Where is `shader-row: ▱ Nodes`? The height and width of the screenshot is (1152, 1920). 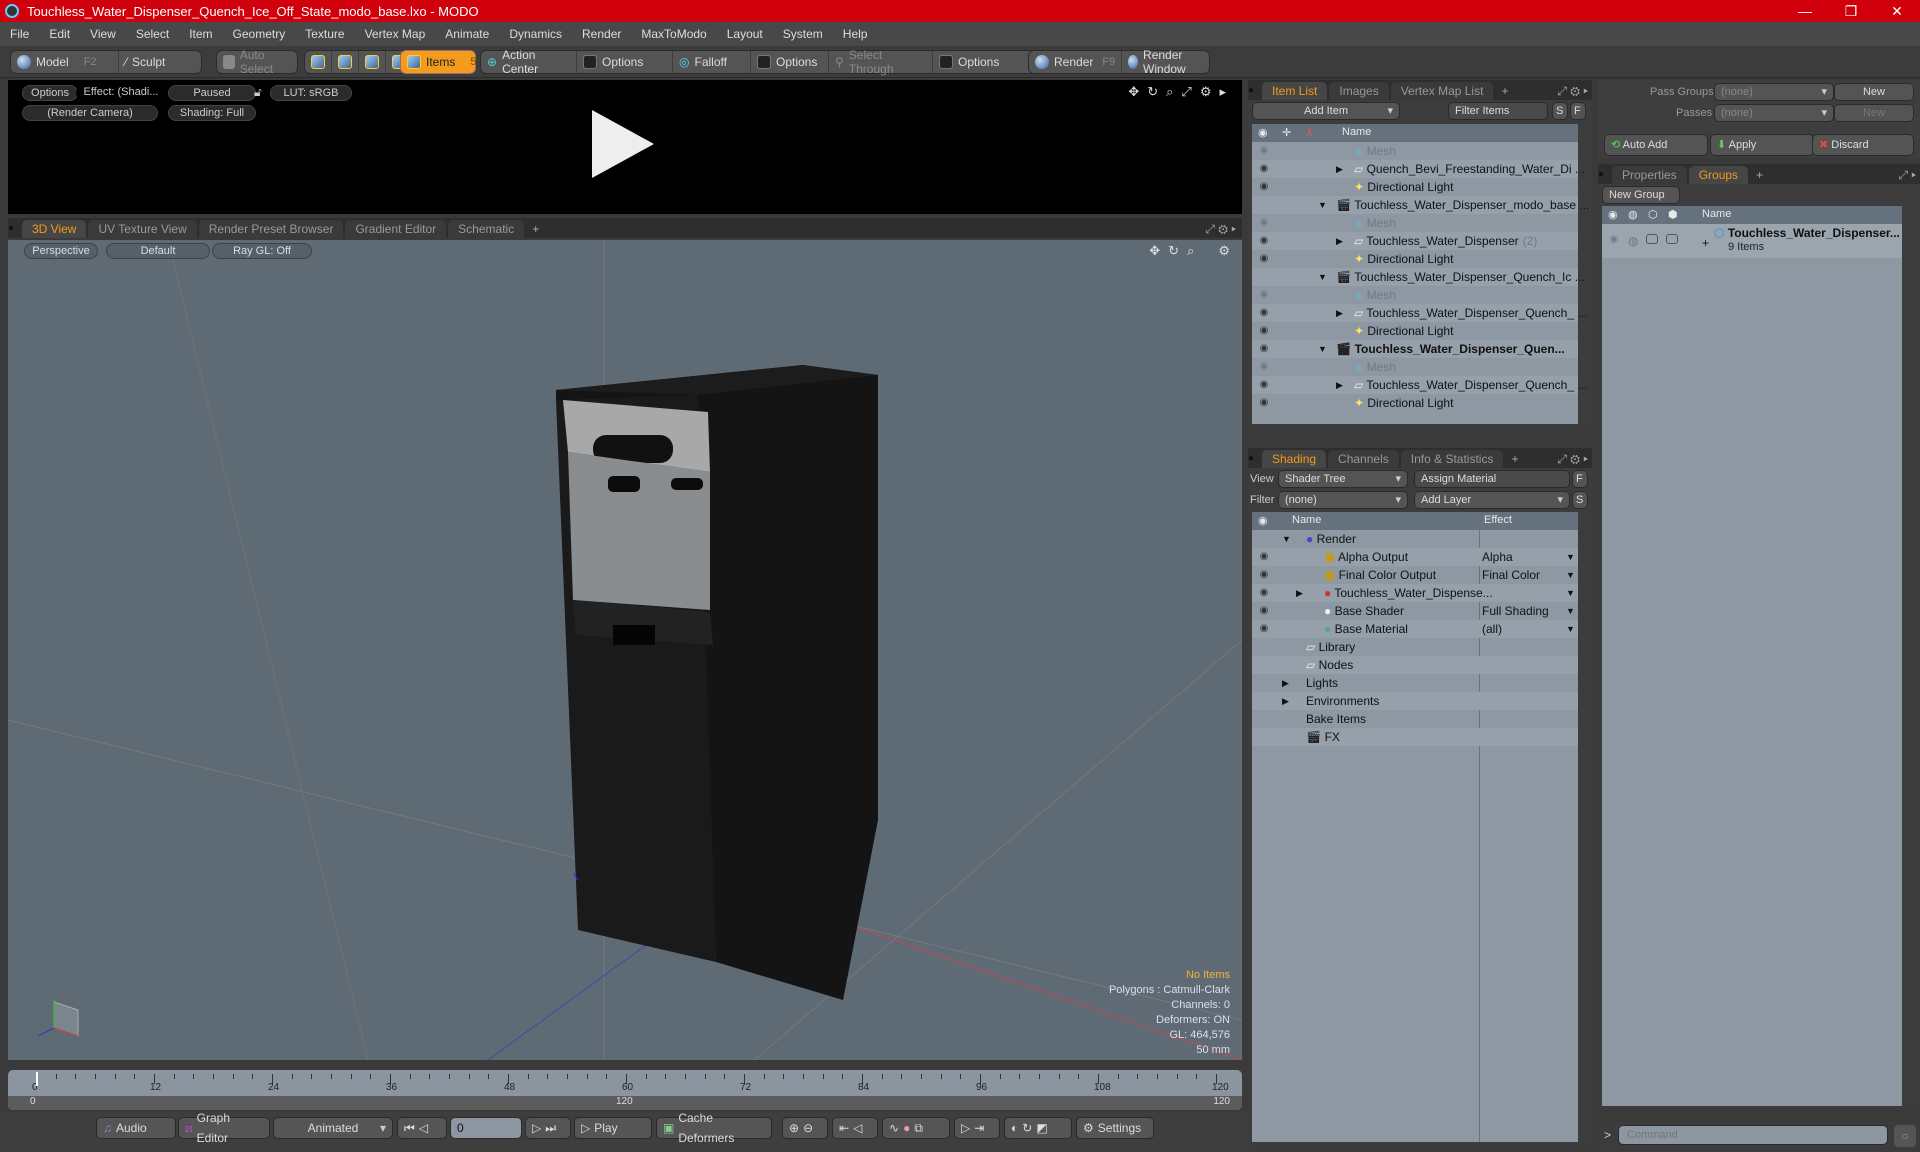
shader-row: ▱ Nodes is located at coordinates (1415, 665).